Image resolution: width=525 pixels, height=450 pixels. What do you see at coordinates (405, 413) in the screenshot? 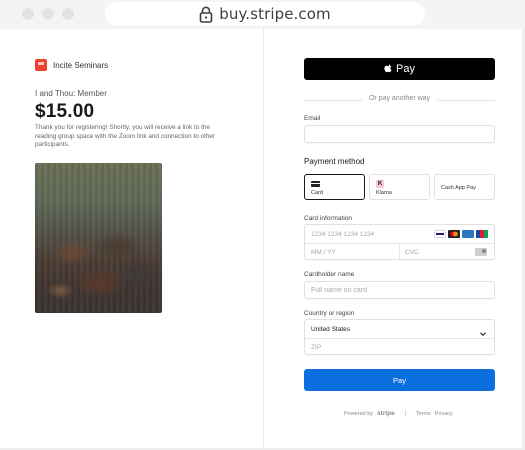
I see `footer-separator` at bounding box center [405, 413].